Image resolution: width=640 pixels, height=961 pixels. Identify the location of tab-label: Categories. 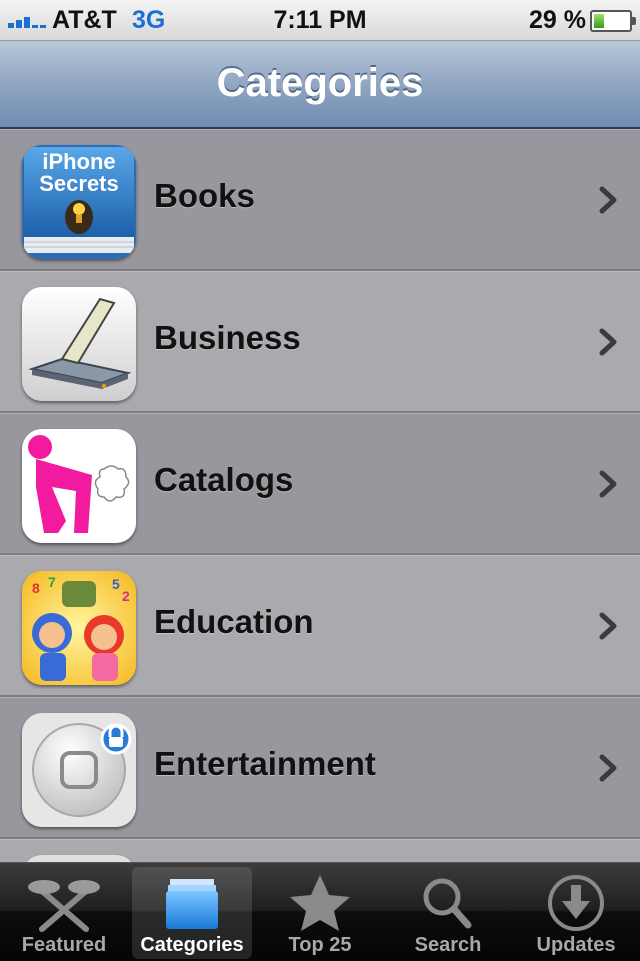
(192, 945).